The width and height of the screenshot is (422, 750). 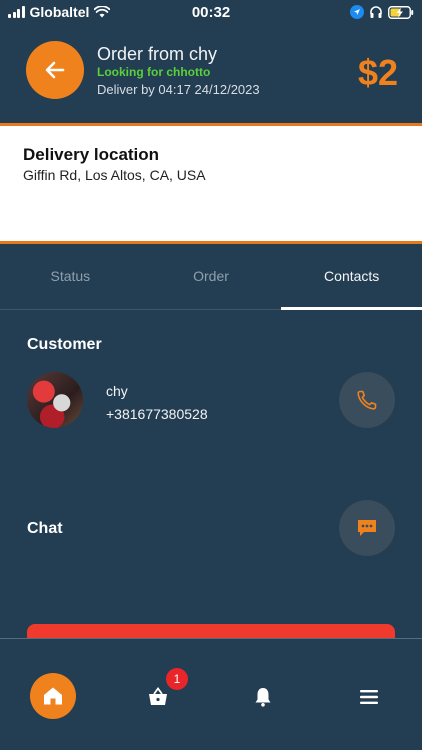 I want to click on chat-button, so click(x=367, y=528).